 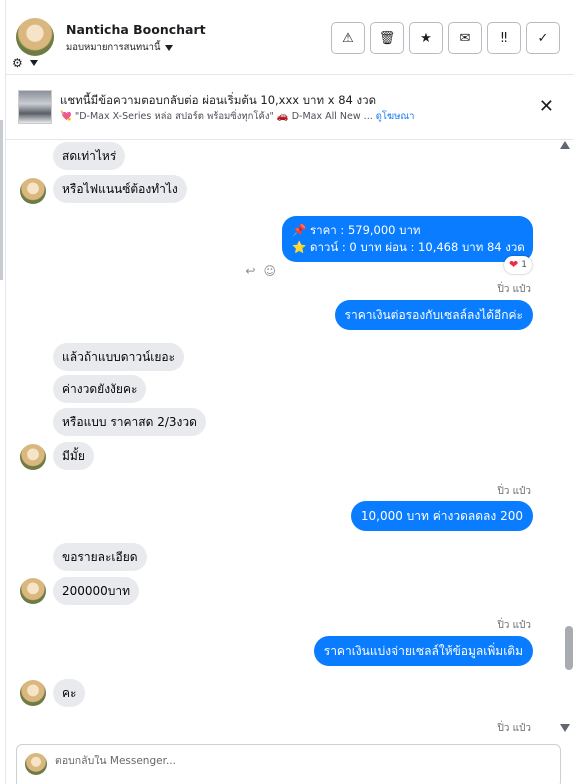 What do you see at coordinates (17, 63) in the screenshot?
I see `sliders-icon: ⚙` at bounding box center [17, 63].